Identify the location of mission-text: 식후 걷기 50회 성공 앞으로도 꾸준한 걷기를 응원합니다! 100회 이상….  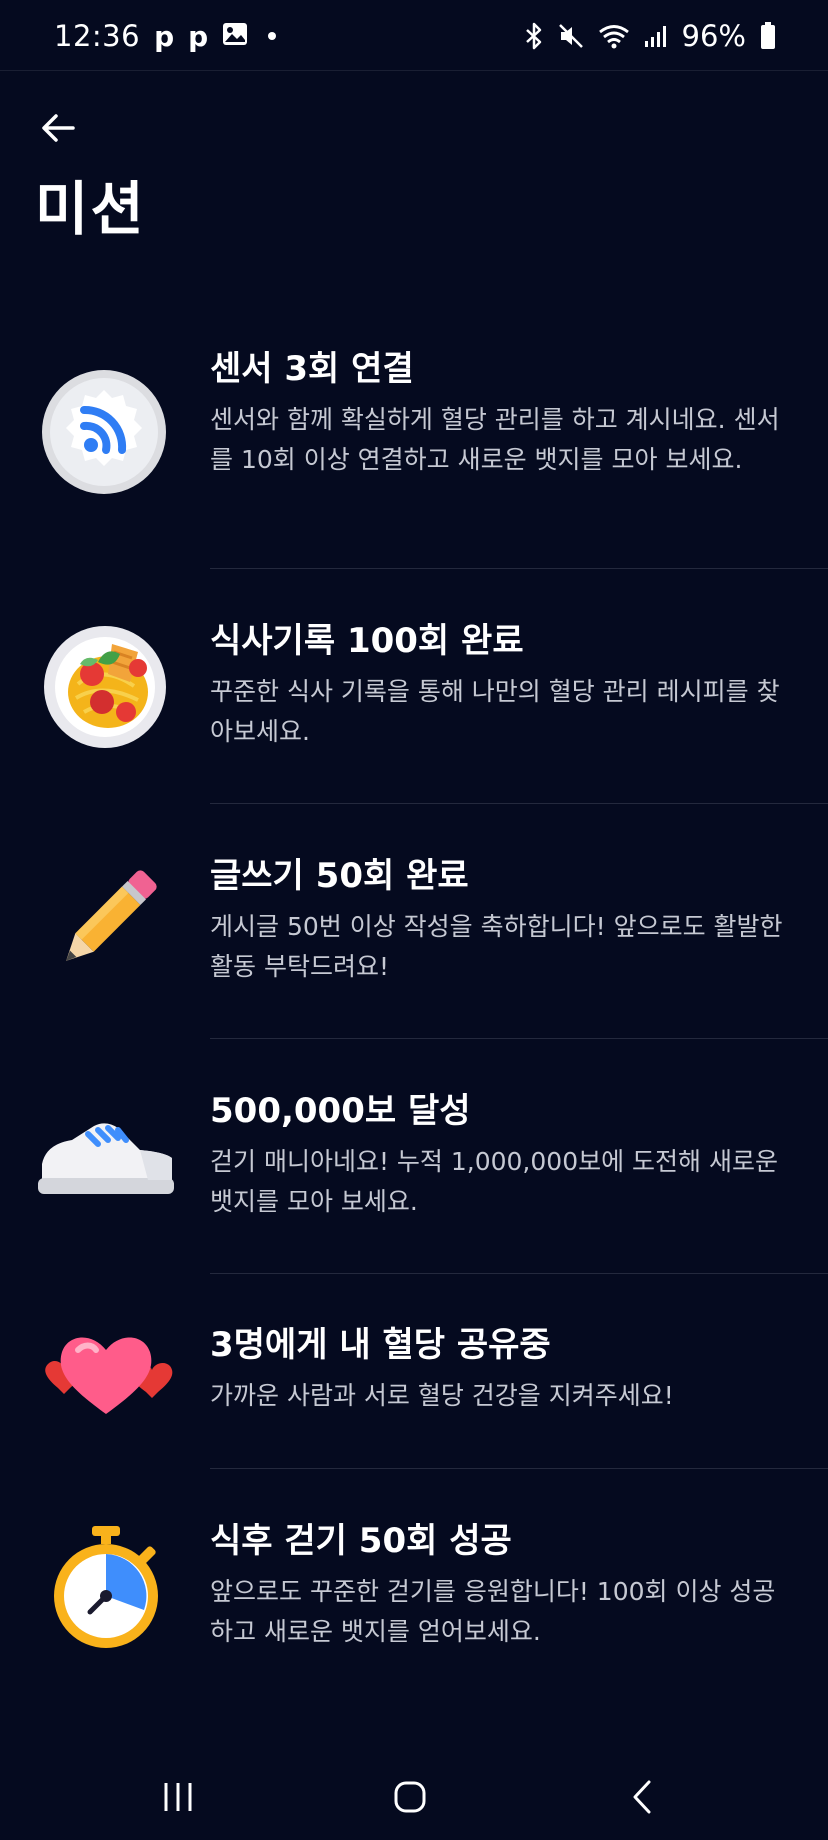
(504, 1585).